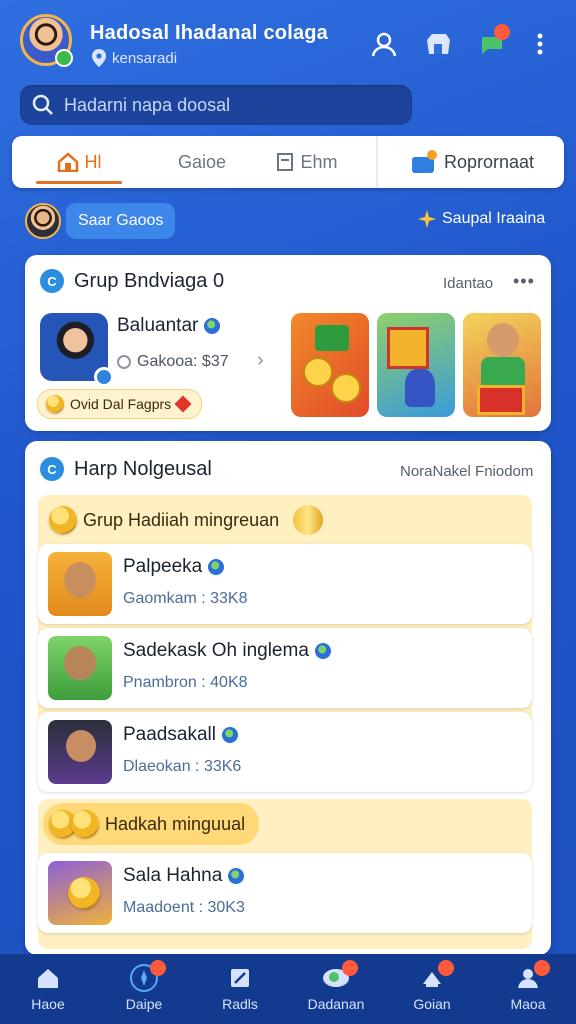 This screenshot has height=1024, width=576. I want to click on reward-pill: Ovid Dal Fagprs, so click(120, 404).